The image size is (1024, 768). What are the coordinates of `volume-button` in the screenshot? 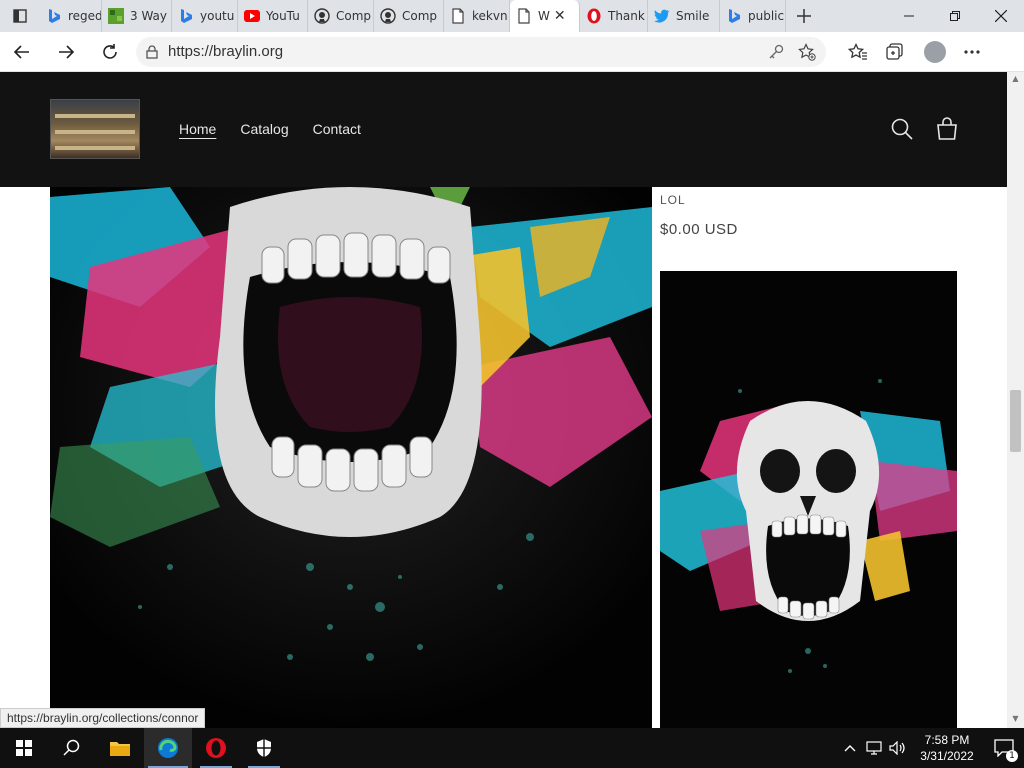 It's located at (898, 748).